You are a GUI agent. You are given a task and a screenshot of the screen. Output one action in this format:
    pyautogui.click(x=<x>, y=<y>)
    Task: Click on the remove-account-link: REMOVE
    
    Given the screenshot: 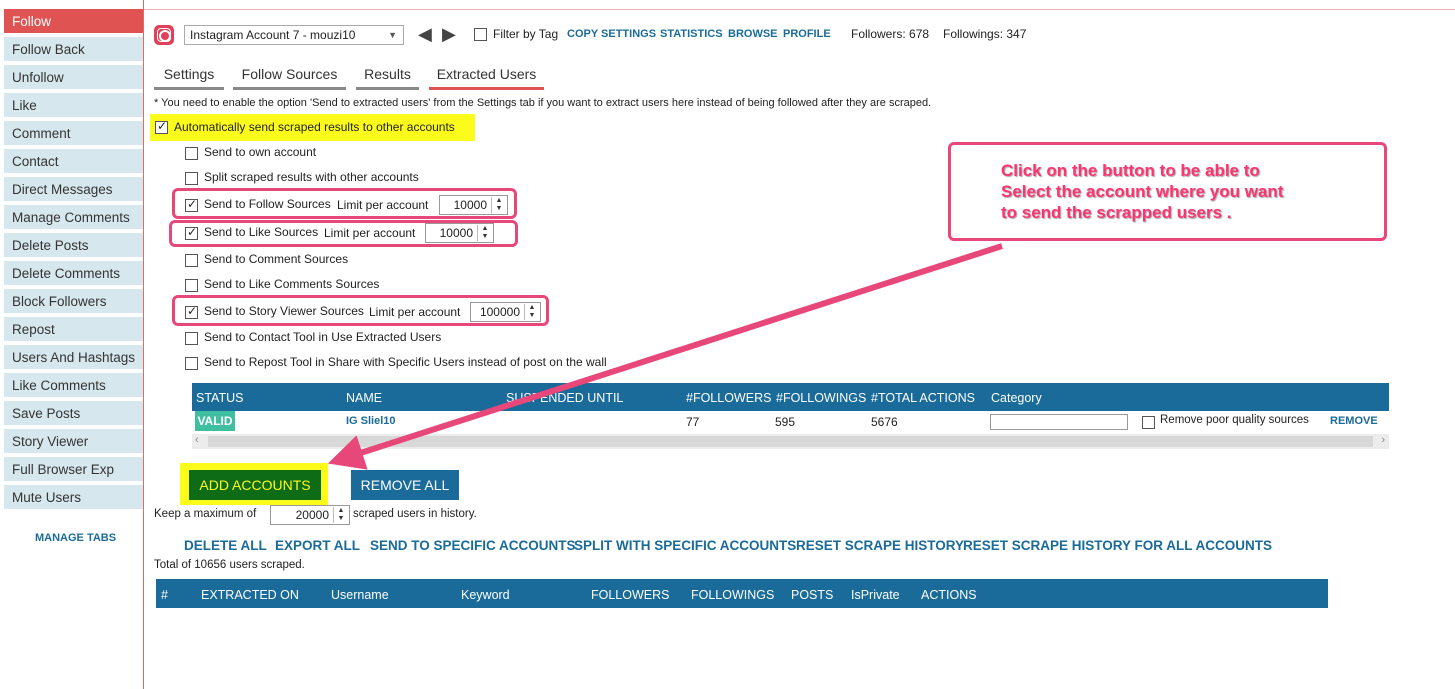 What is the action you would take?
    pyautogui.click(x=1354, y=421)
    